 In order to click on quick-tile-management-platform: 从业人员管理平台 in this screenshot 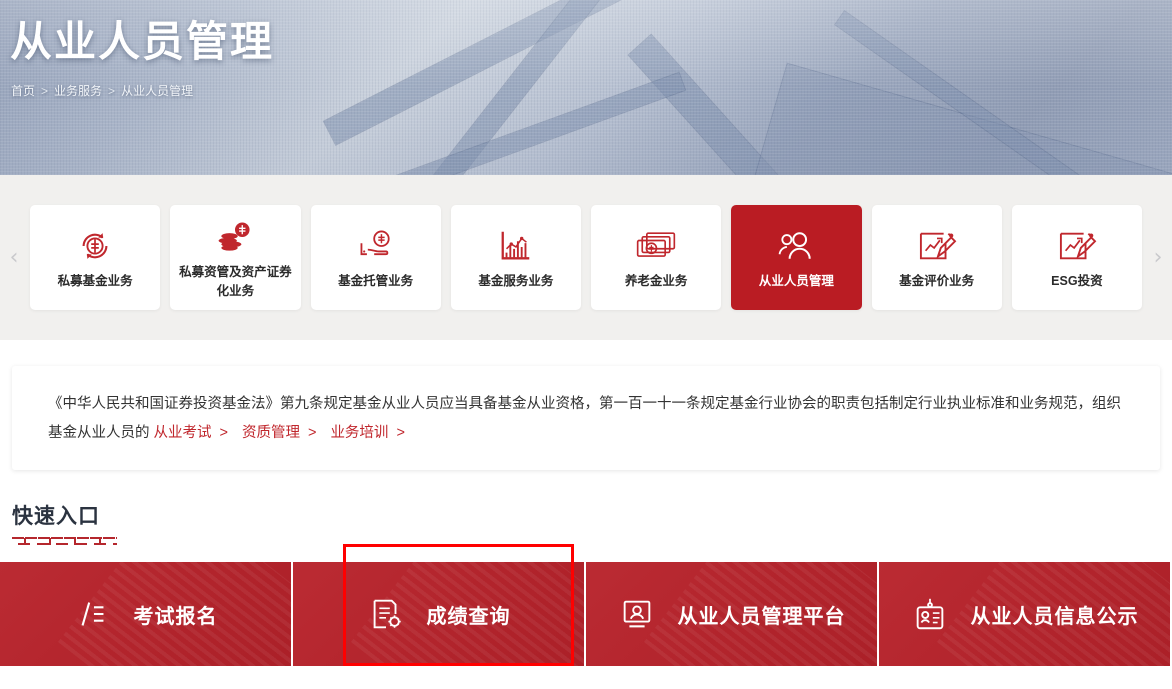, I will do `click(732, 614)`.